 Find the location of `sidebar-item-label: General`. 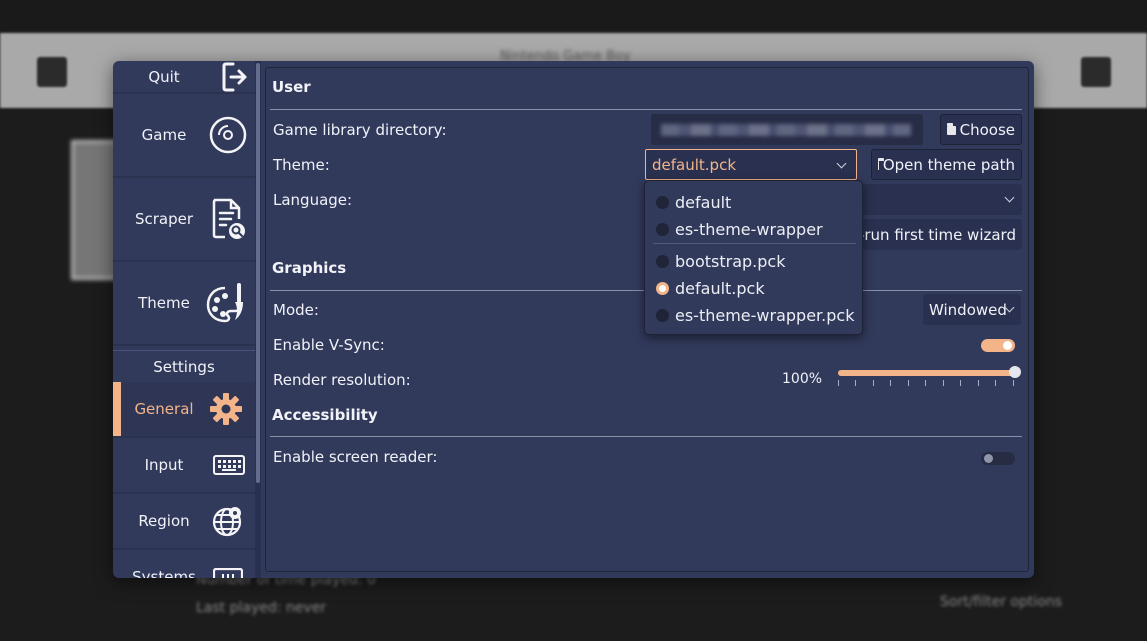

sidebar-item-label: General is located at coordinates (164, 409).